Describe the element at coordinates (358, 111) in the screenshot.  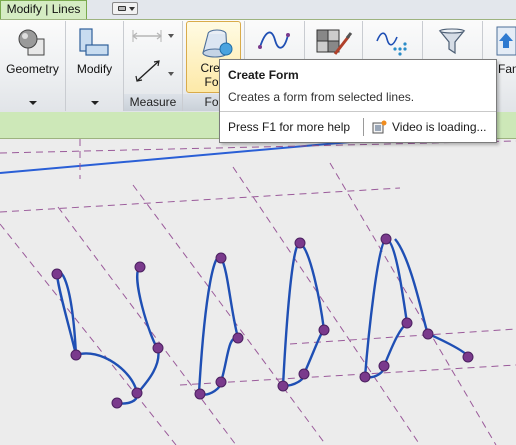
I see `tooltip-divider` at that location.